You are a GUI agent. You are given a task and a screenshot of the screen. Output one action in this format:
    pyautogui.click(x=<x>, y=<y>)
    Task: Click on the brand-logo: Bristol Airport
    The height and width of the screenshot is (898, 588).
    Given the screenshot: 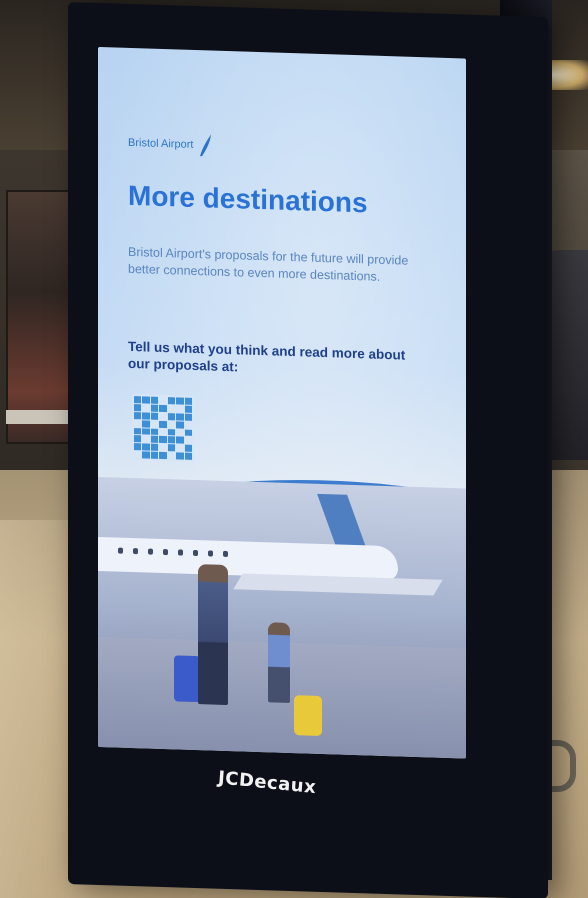 What is the action you would take?
    pyautogui.click(x=170, y=144)
    